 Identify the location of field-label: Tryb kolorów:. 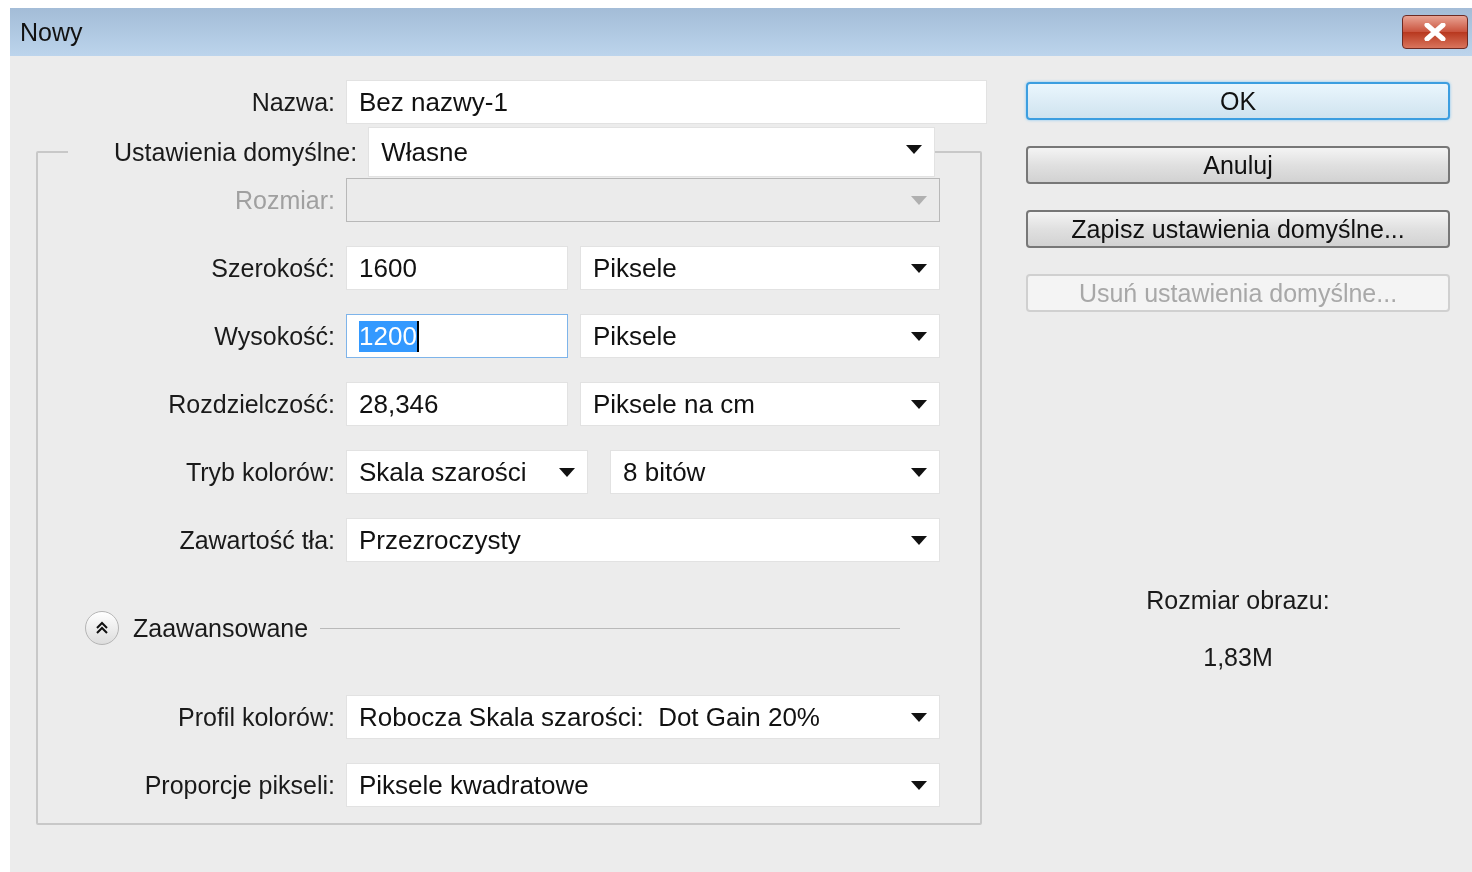
(260, 472).